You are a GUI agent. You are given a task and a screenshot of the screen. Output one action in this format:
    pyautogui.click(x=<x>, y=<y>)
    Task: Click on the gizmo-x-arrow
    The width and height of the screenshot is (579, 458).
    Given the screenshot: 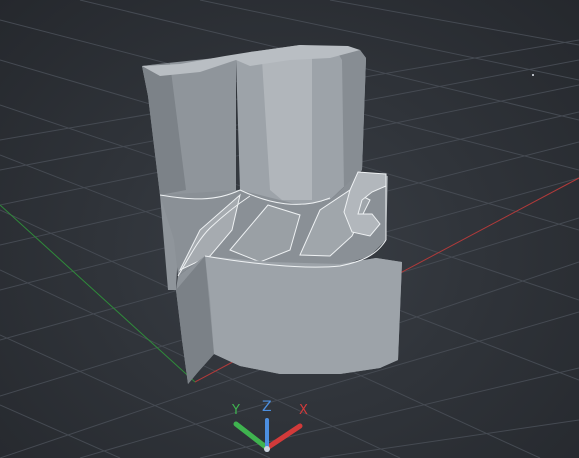 What is the action you would take?
    pyautogui.click(x=283, y=437)
    